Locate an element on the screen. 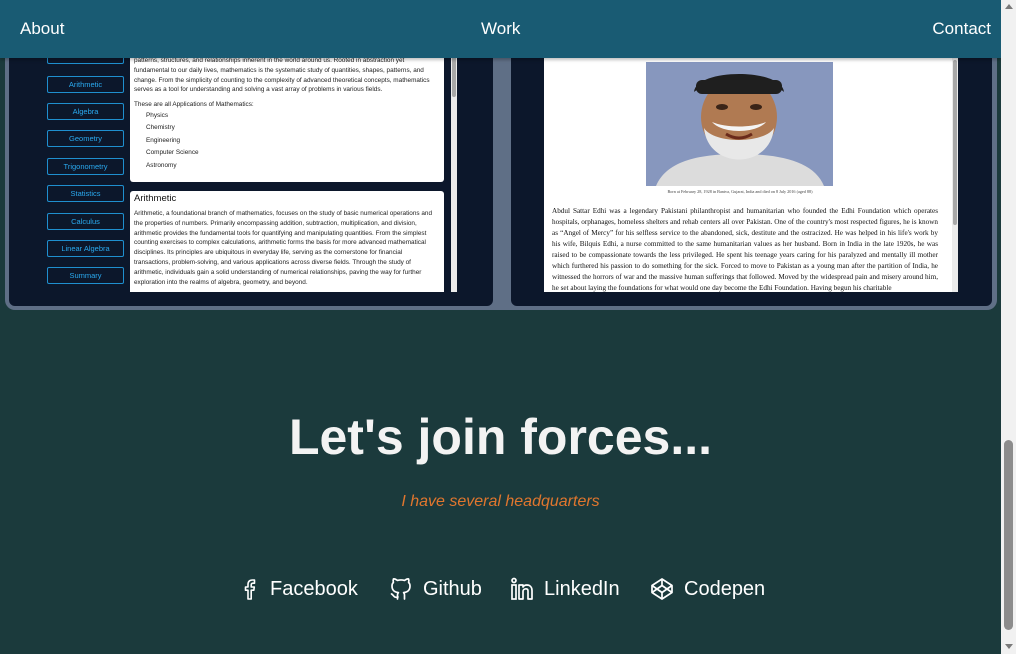 The image size is (1016, 654). codepen-link: Codepen is located at coordinates (707, 589).